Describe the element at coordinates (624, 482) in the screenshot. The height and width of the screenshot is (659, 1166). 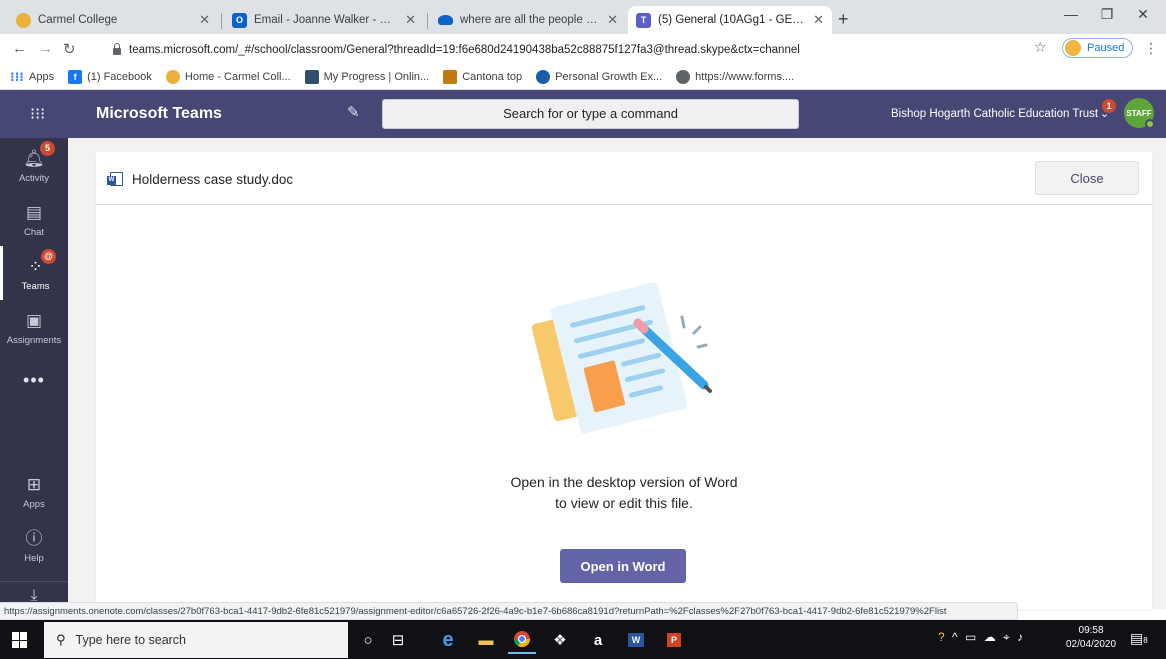
I see `open-in-desktop-message: Open in the desktop version of Word` at that location.